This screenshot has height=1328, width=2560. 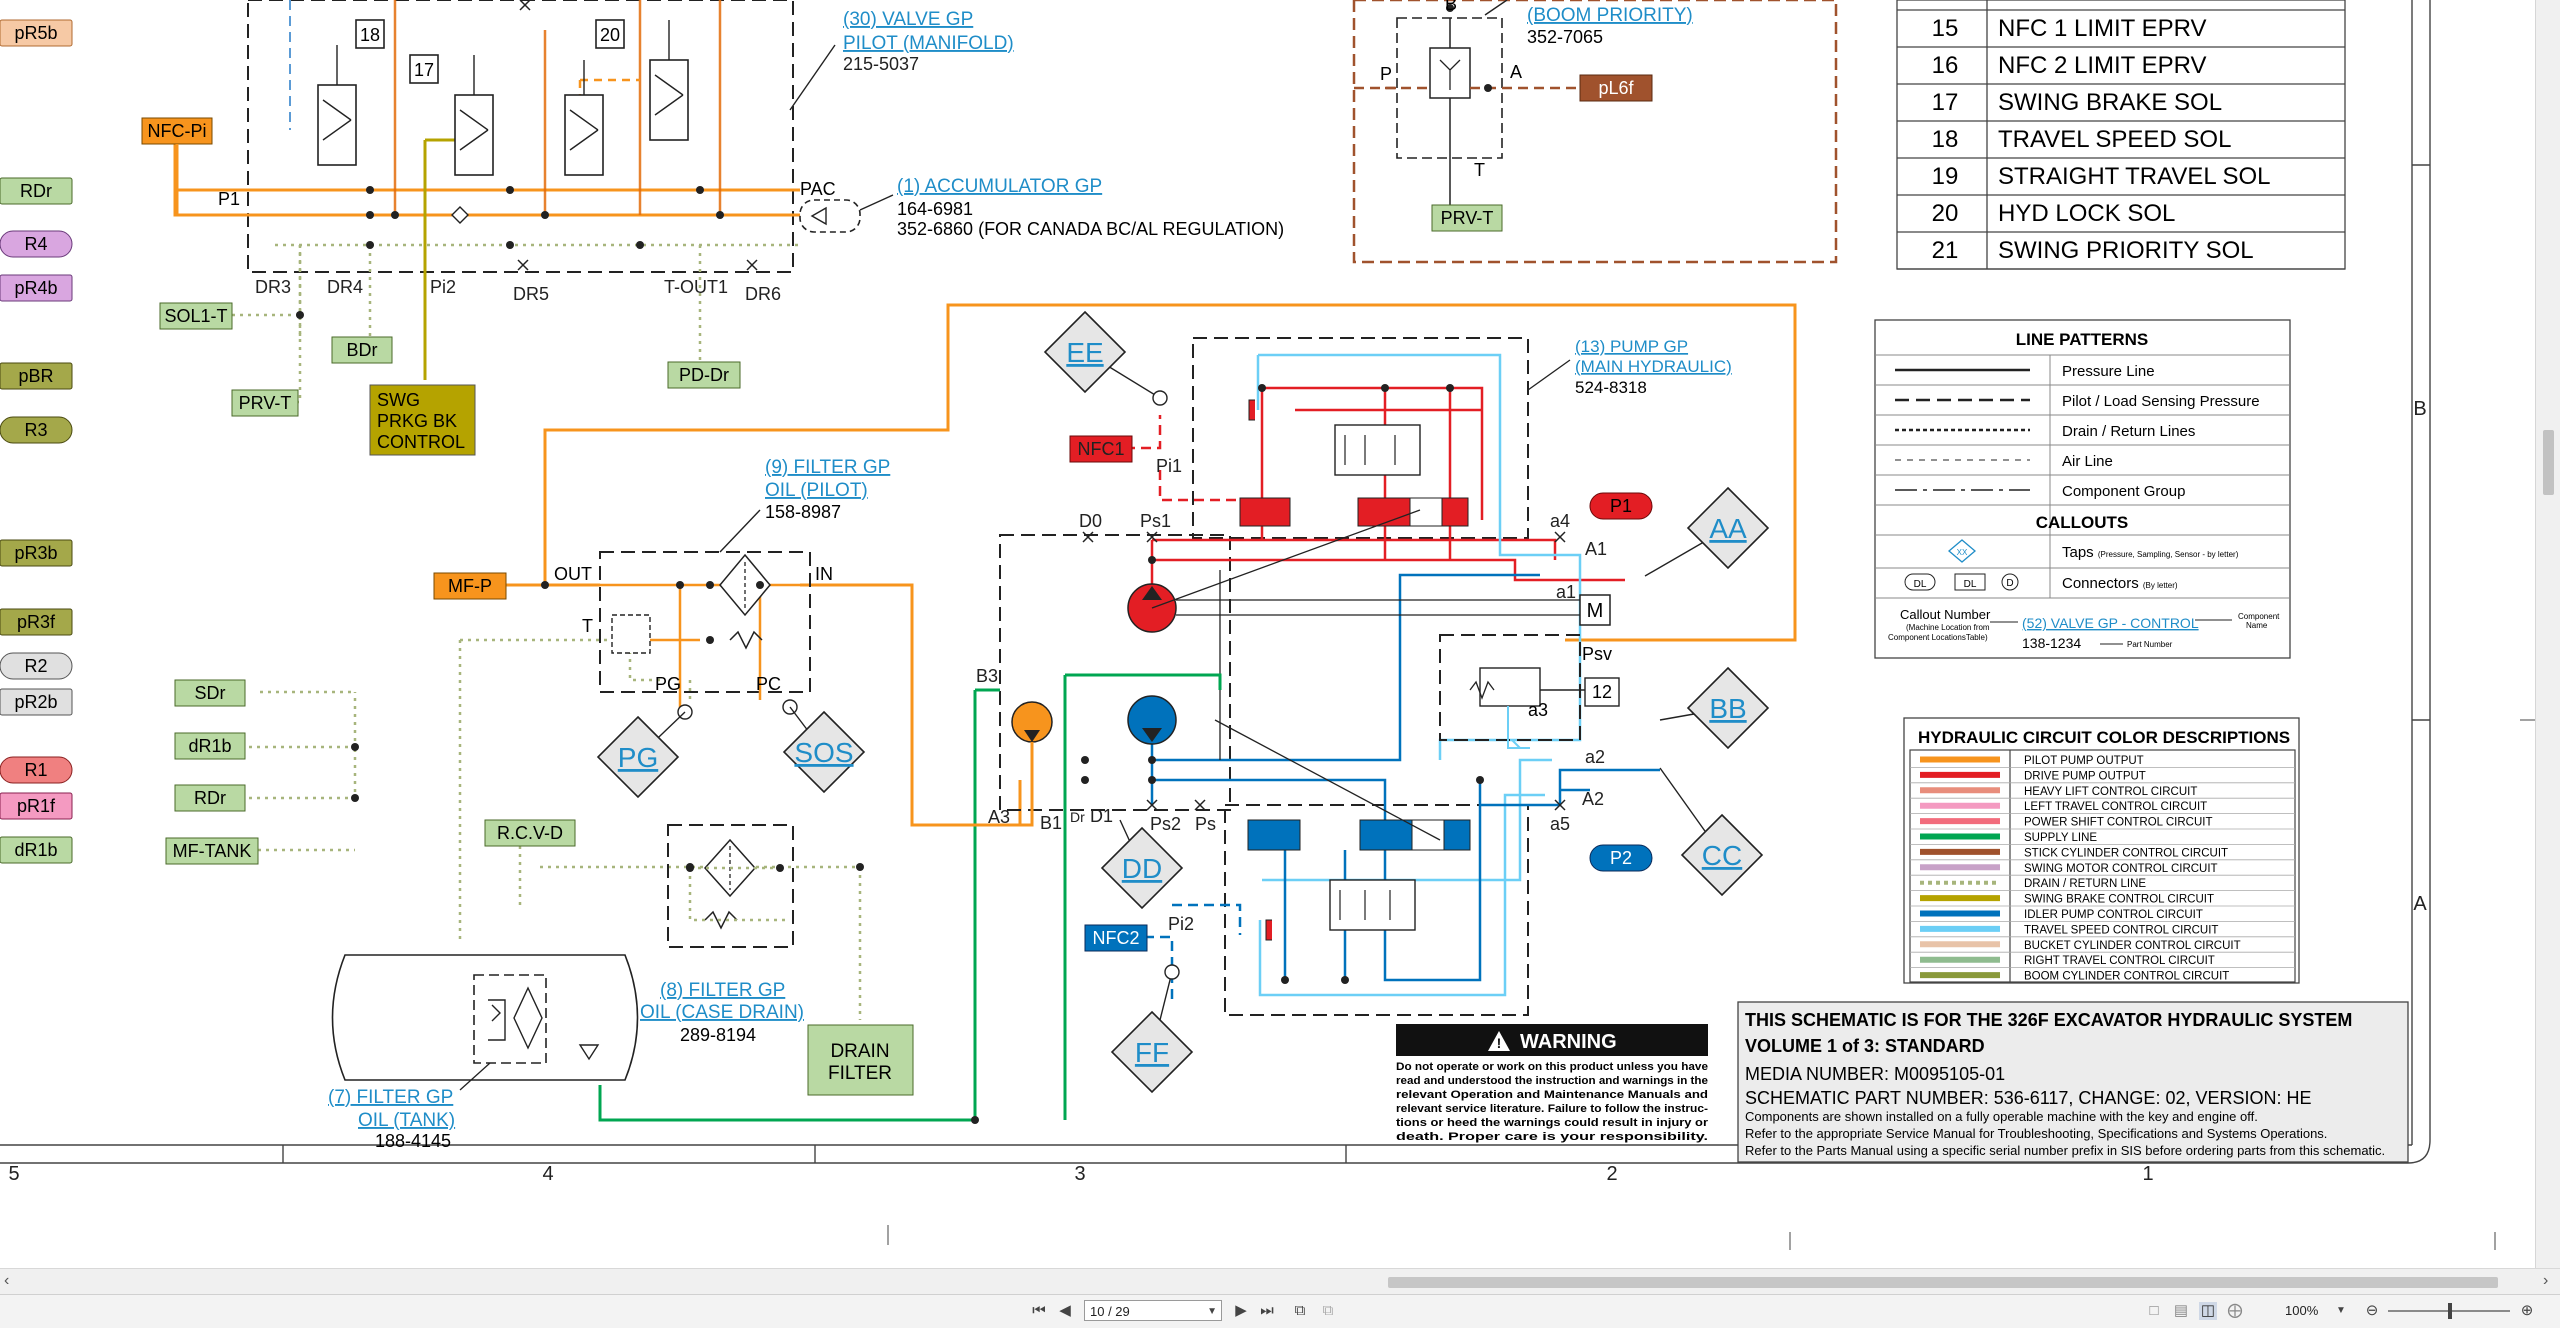 I want to click on port-b3: B3, so click(x=987, y=676).